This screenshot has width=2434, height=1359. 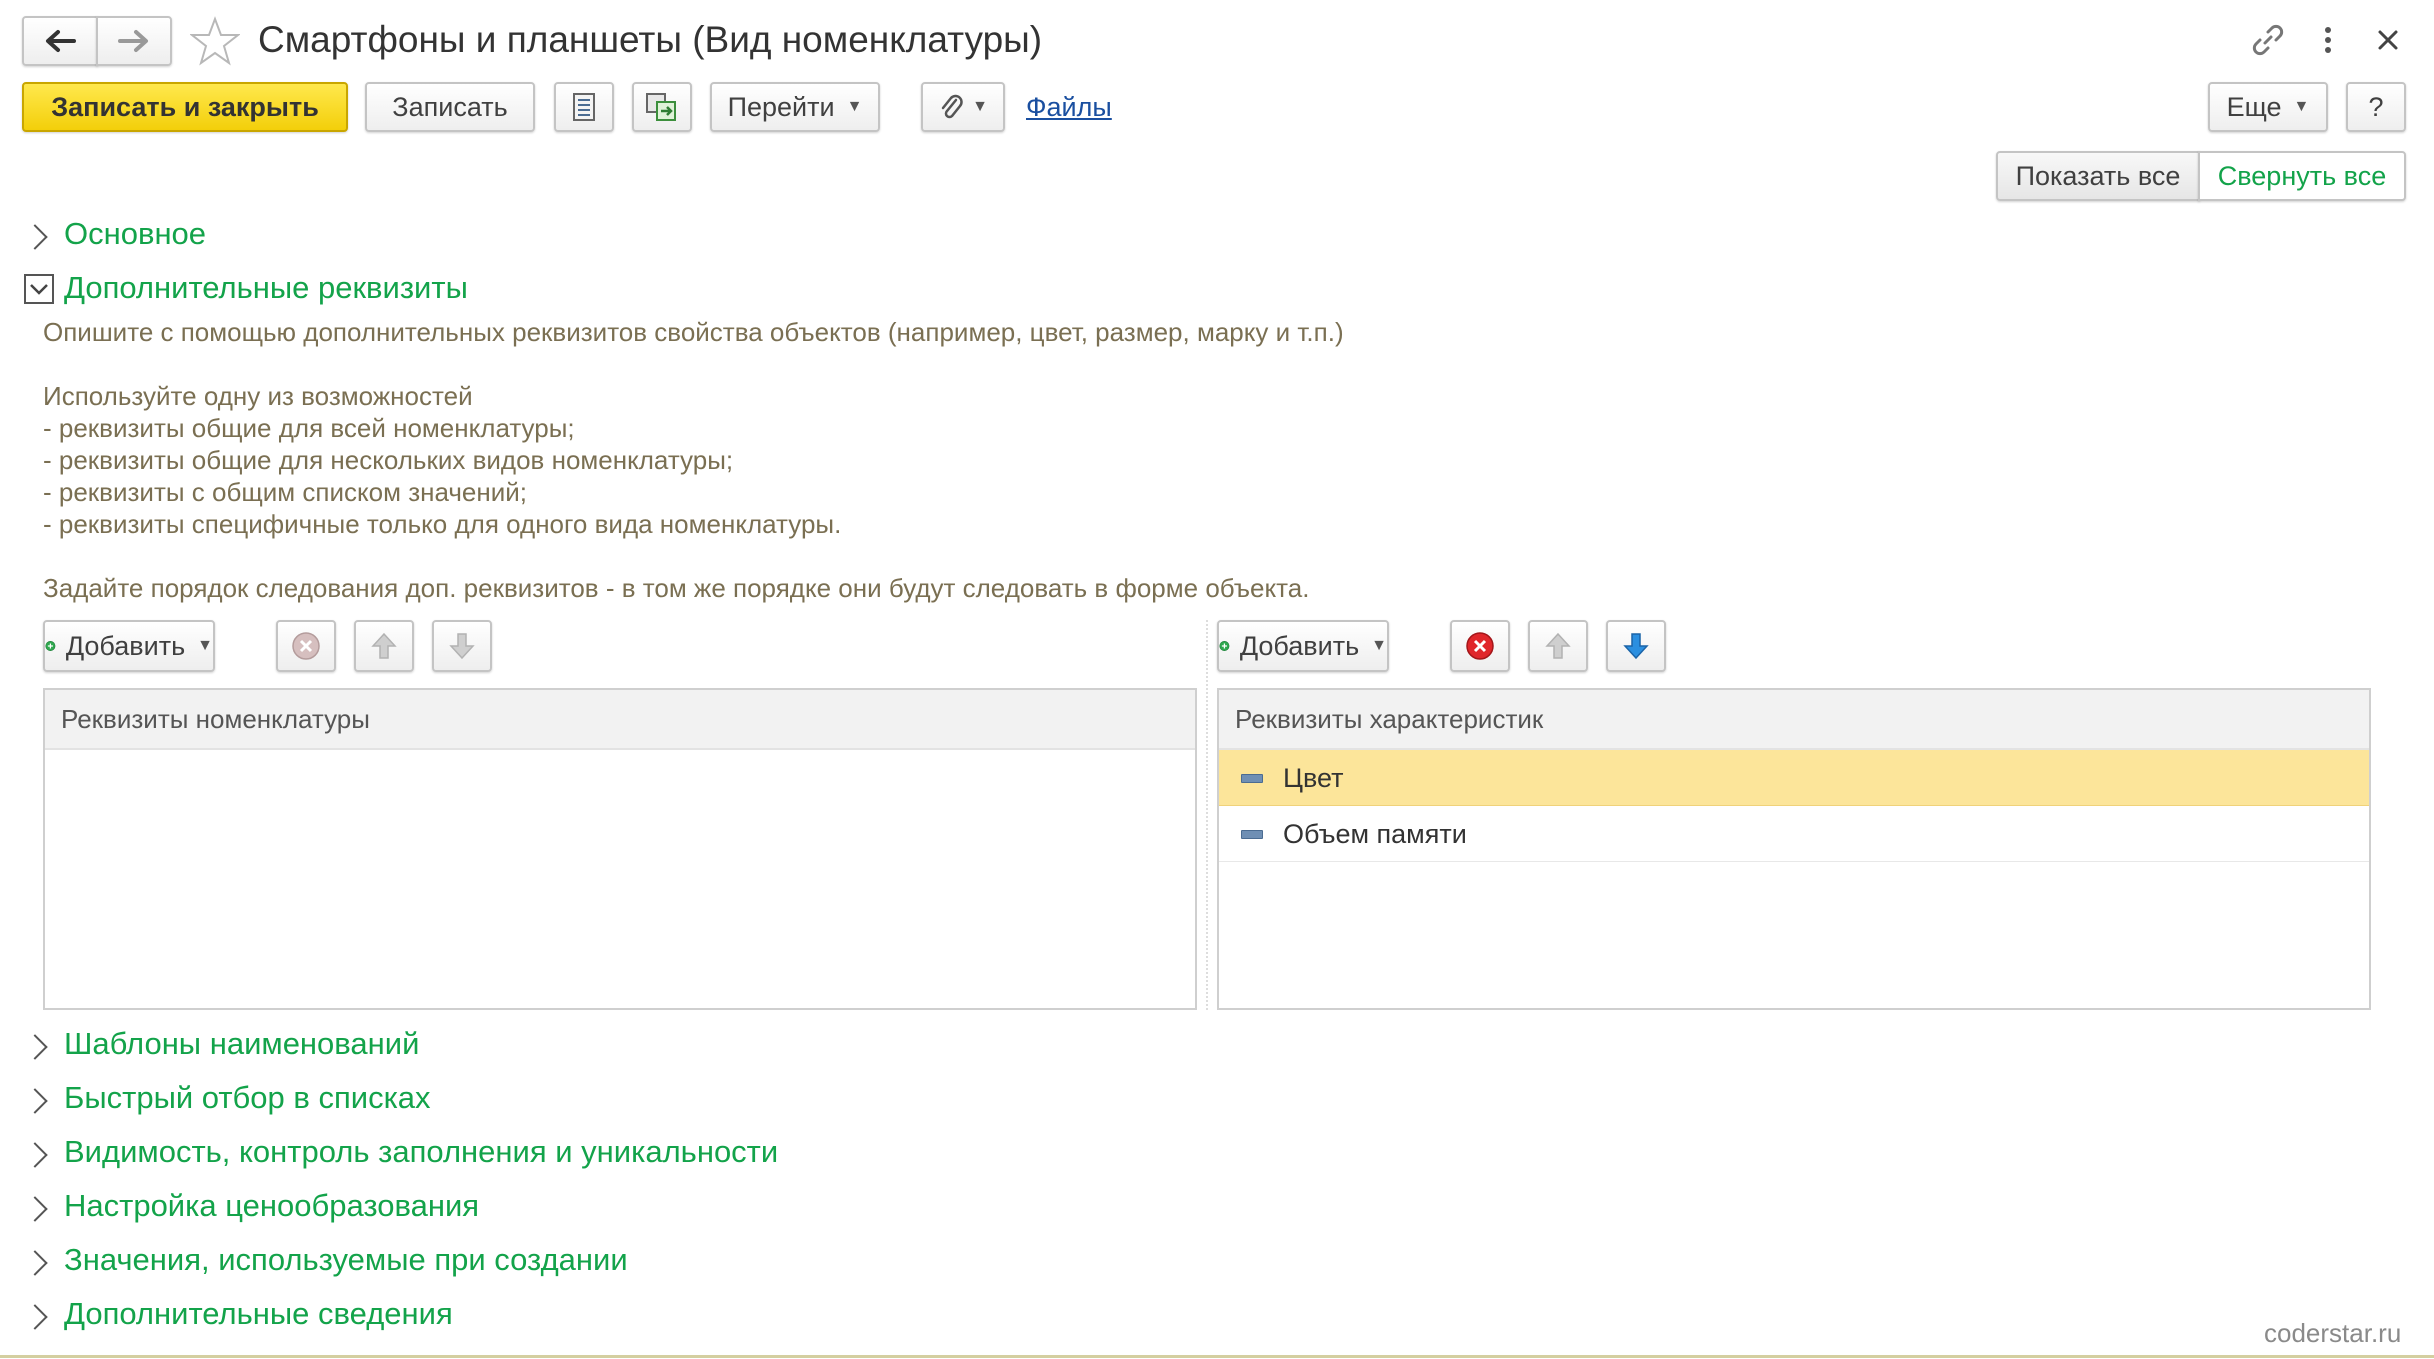 What do you see at coordinates (1313, 778) in the screenshot?
I see `row-label: Цвет` at bounding box center [1313, 778].